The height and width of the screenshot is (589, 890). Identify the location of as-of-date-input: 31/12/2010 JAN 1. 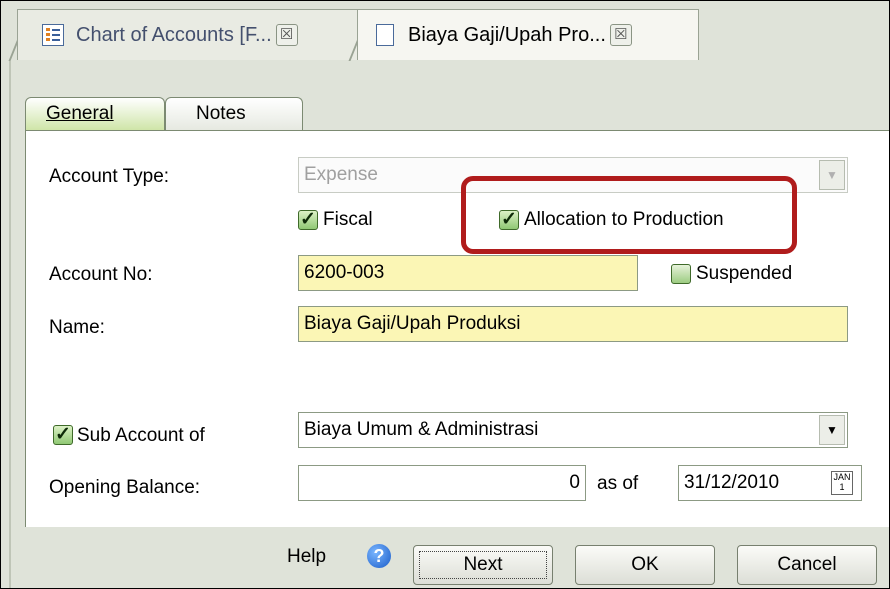
(770, 483).